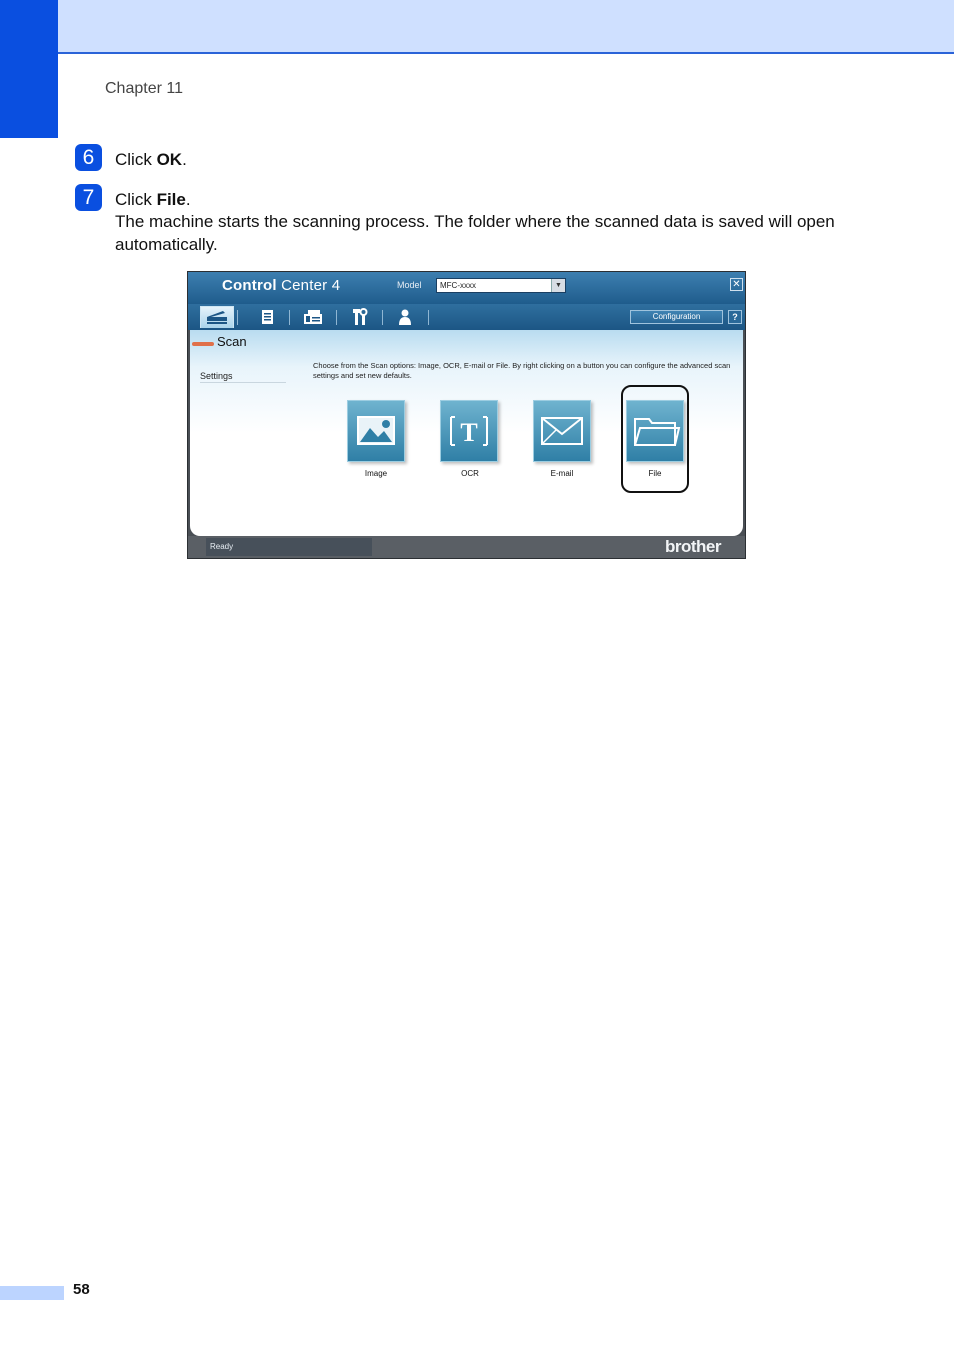  I want to click on logo-rest-part: Center 4, so click(308, 285).